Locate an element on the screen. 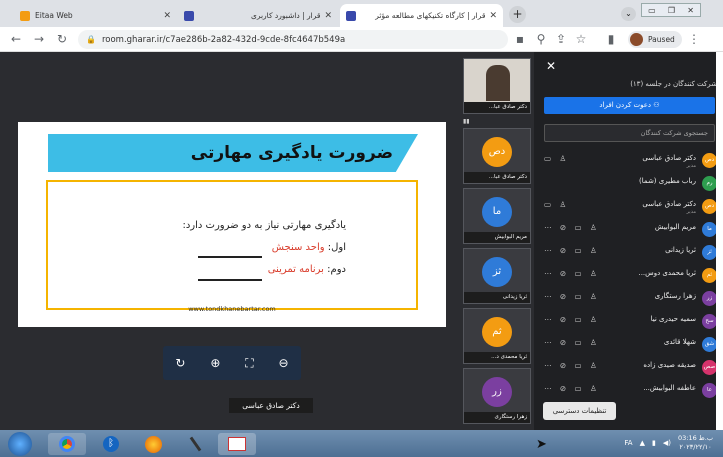  show-hidden-icon: ▲ is located at coordinates (642, 443).